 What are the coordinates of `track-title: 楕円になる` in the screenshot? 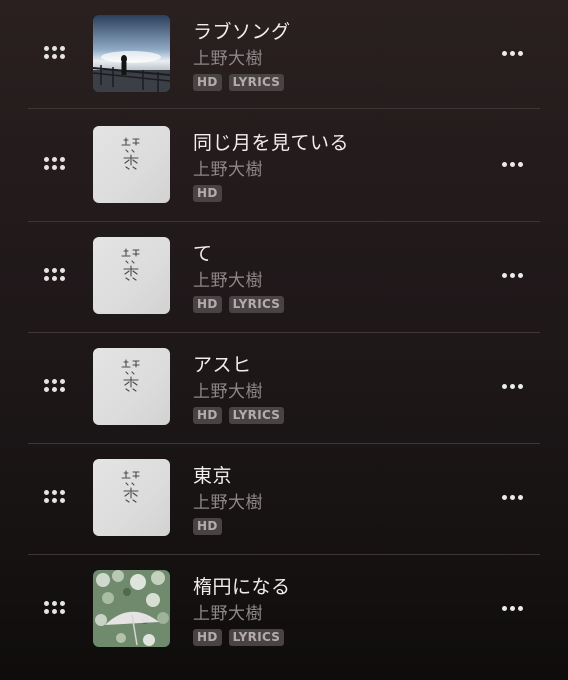 It's located at (242, 585).